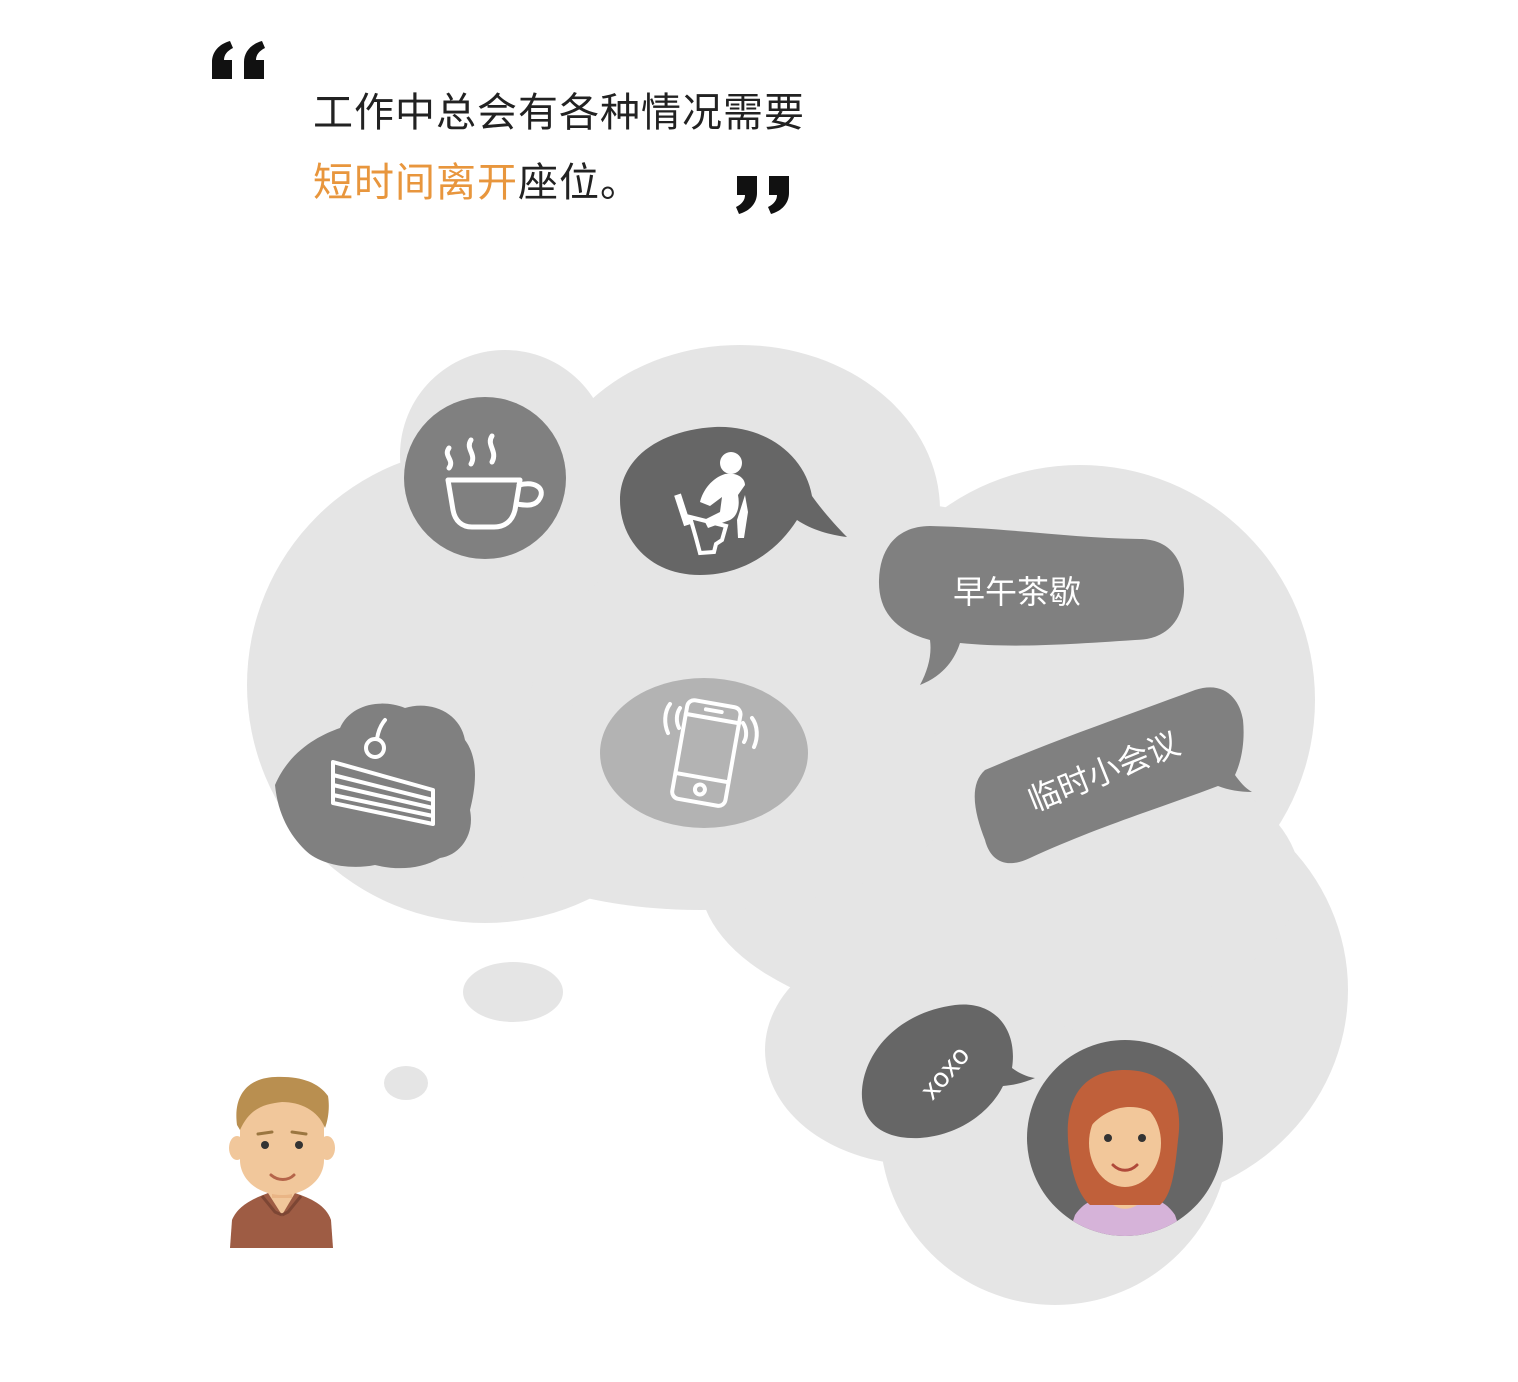  What do you see at coordinates (238, 60) in the screenshot?
I see `open-quote-icon` at bounding box center [238, 60].